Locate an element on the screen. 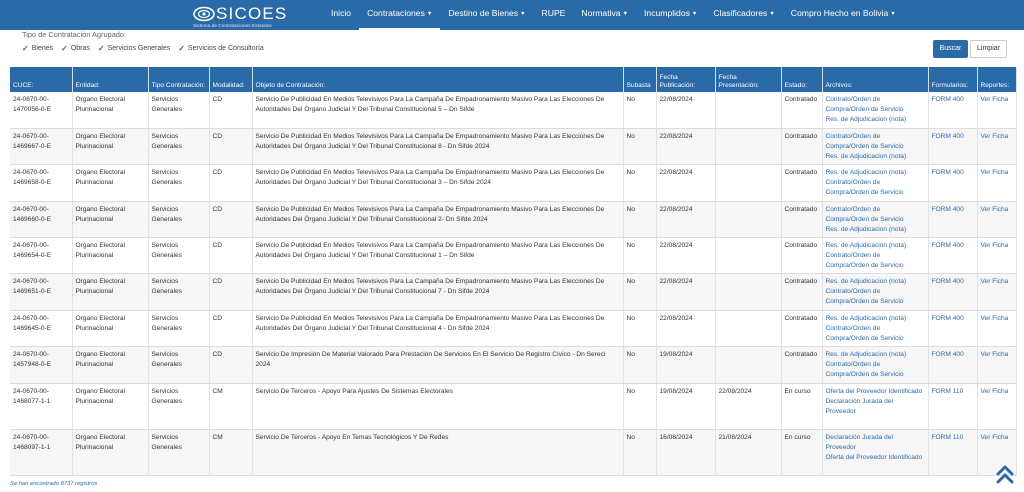  column-header-entidad: Entidad: is located at coordinates (110, 79).